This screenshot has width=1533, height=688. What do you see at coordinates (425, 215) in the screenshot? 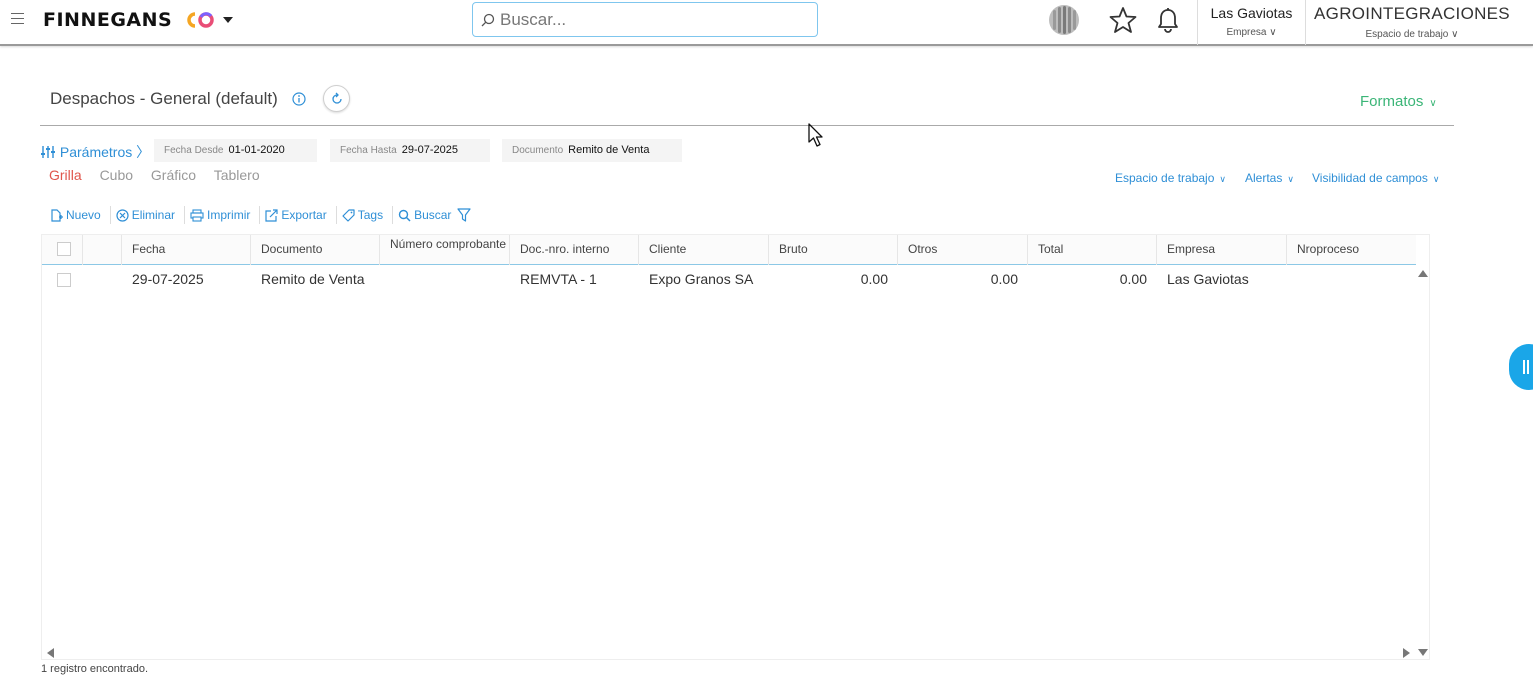
I see `search-button: Buscar` at bounding box center [425, 215].